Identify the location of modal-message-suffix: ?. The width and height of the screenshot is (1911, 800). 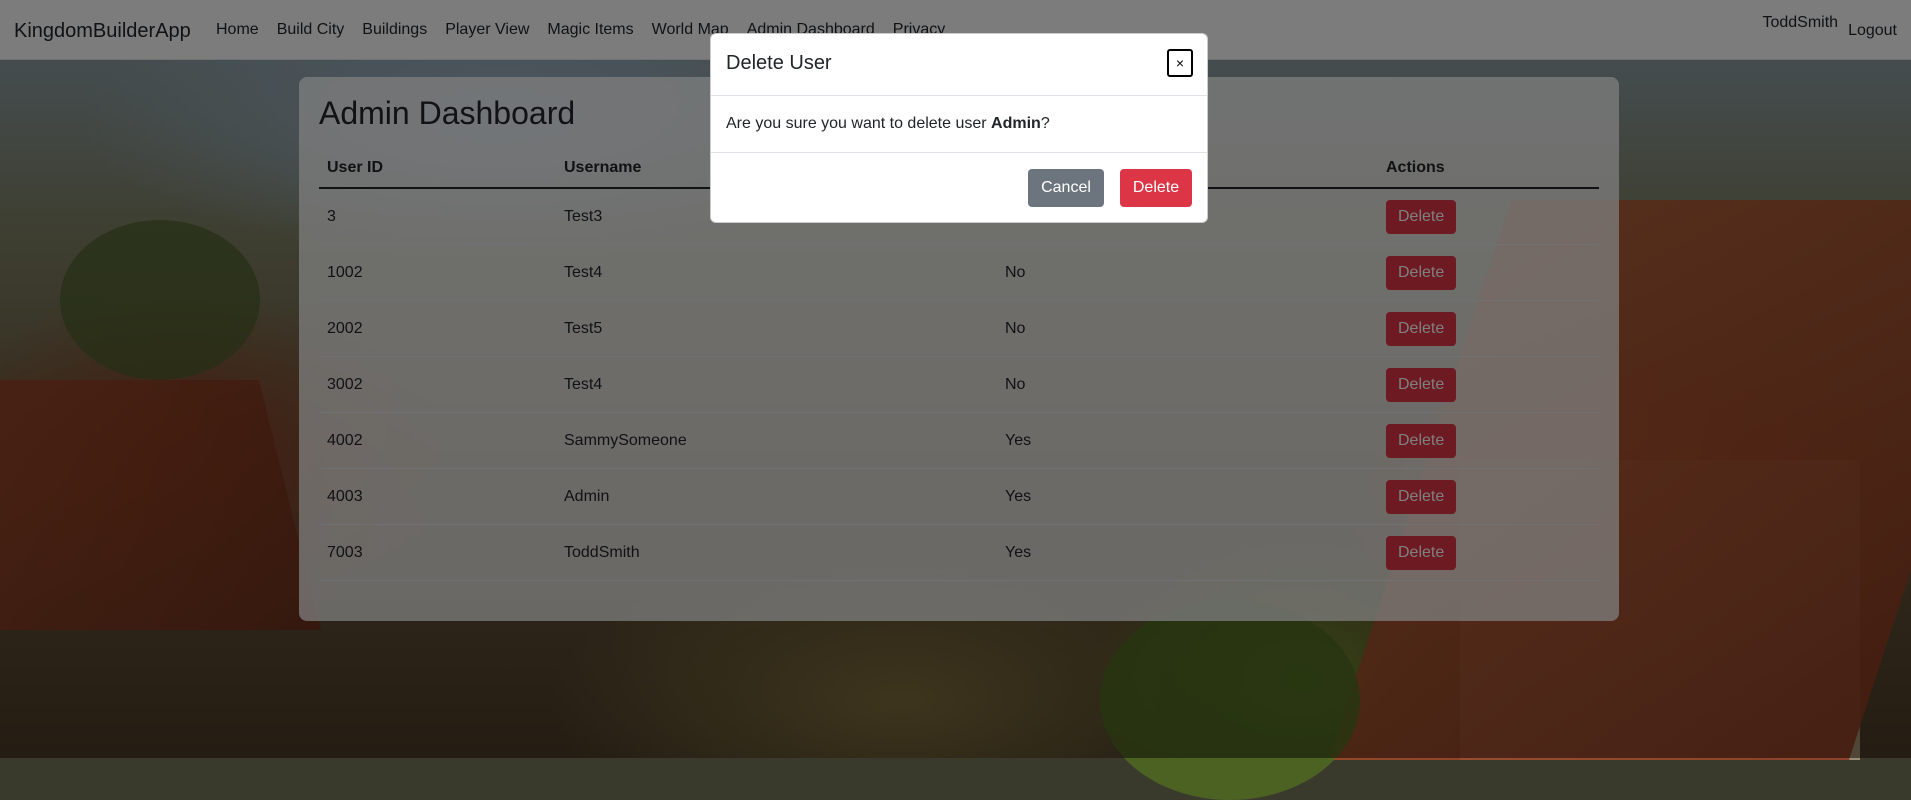
(1045, 123).